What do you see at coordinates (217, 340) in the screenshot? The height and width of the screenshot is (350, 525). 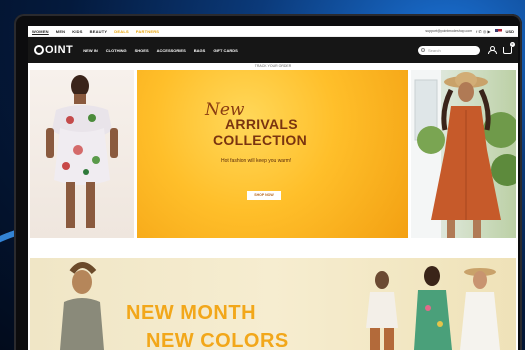 I see `promo-title-line2: NEW COLORS` at bounding box center [217, 340].